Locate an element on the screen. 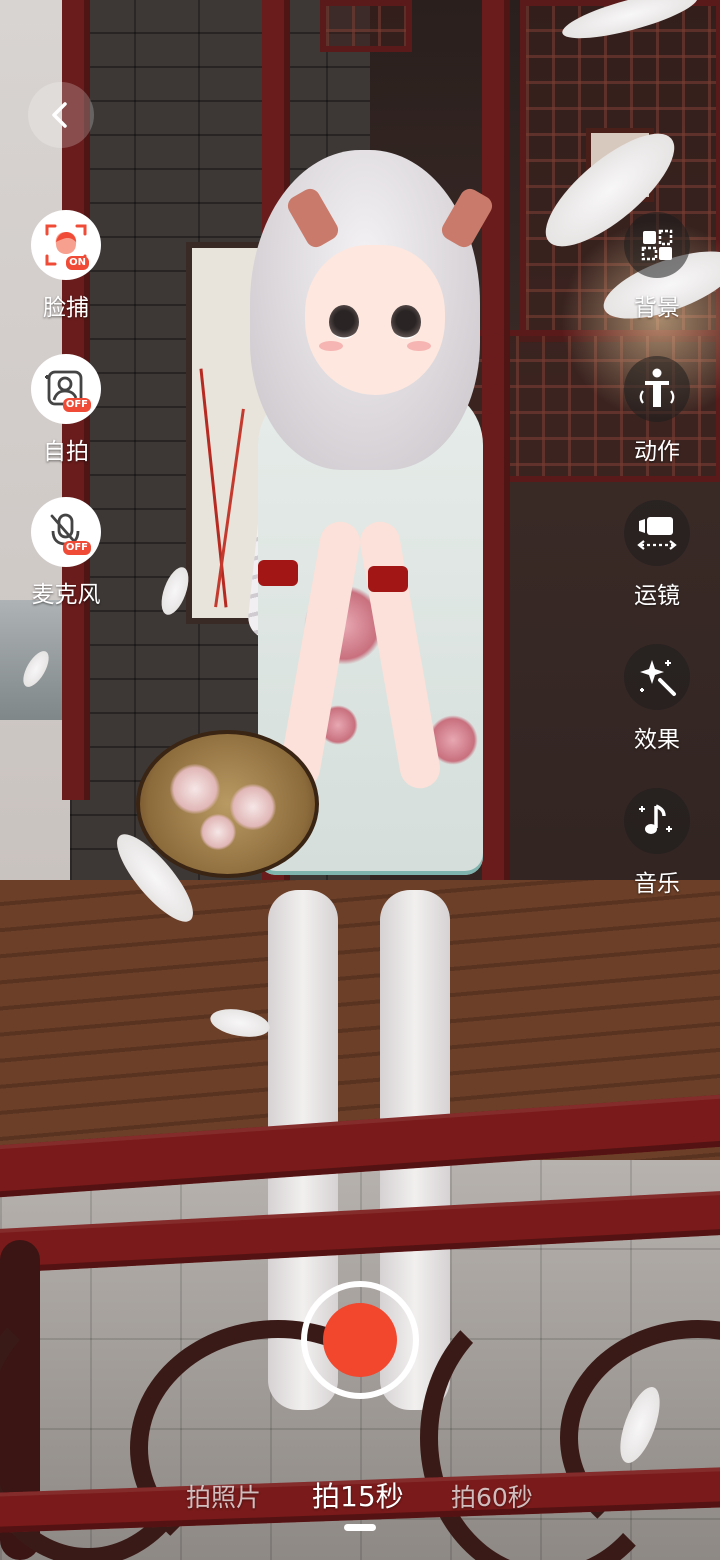 The image size is (720, 1560). mode-60s: 拍60秒 is located at coordinates (492, 1496).